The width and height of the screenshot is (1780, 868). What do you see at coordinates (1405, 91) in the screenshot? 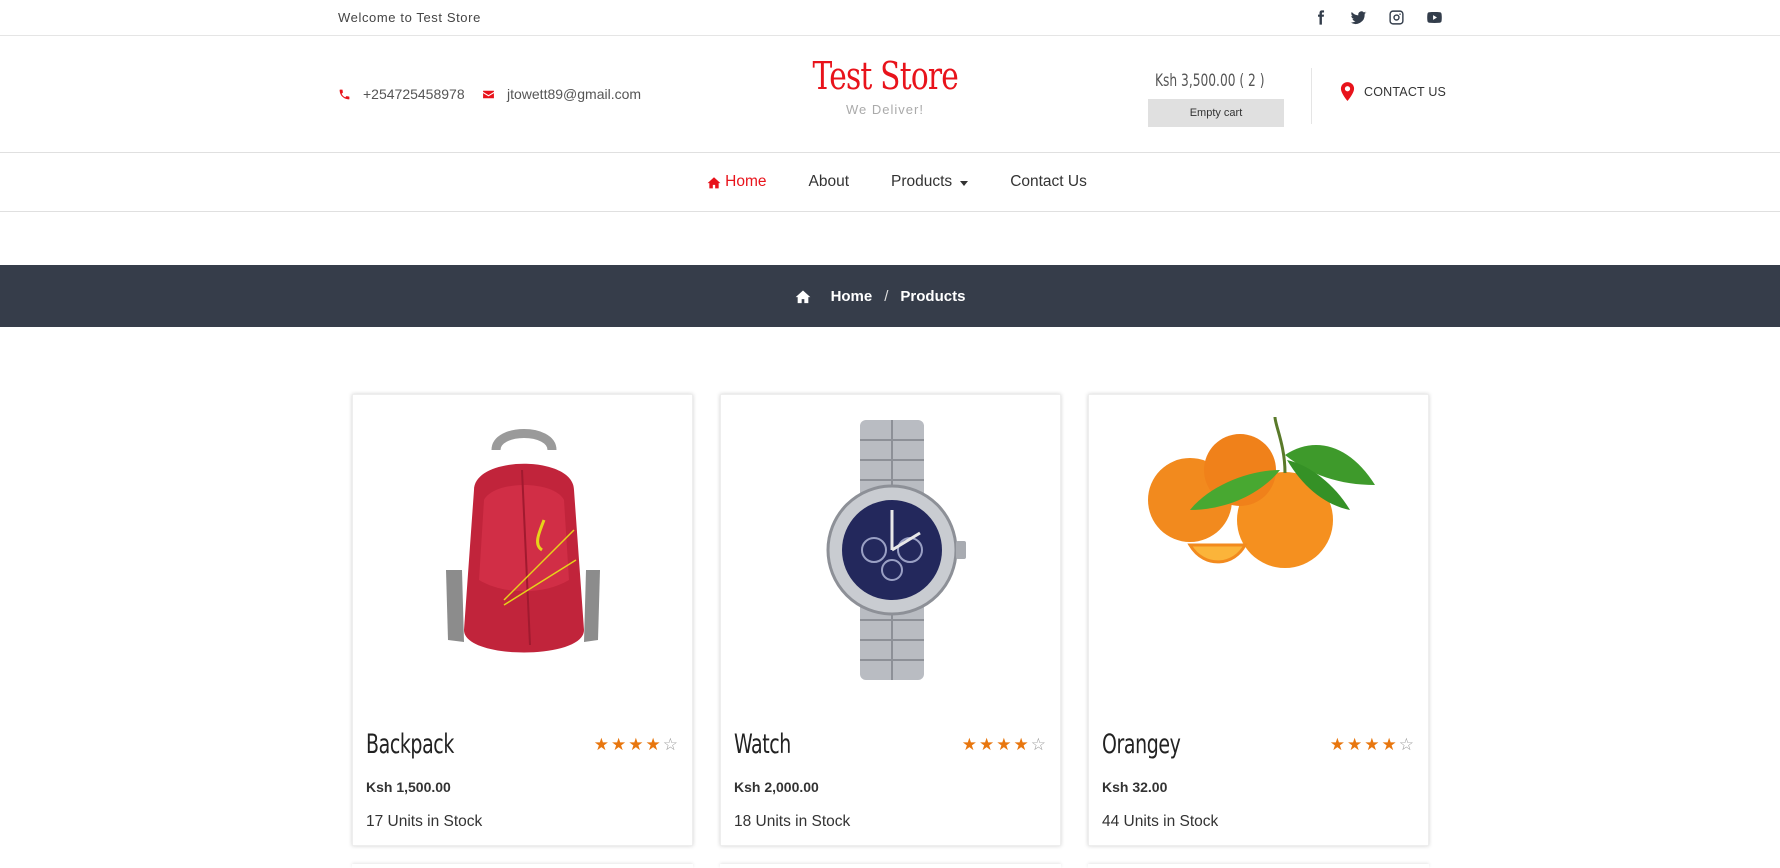
I see `contact-us-label: CONTACT US` at bounding box center [1405, 91].